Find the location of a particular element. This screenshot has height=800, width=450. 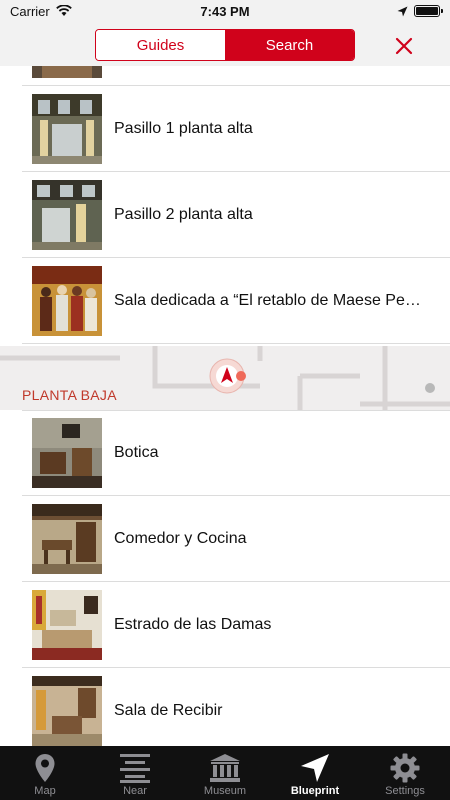

guides-search-segmented-control: Guides Search is located at coordinates (225, 45).